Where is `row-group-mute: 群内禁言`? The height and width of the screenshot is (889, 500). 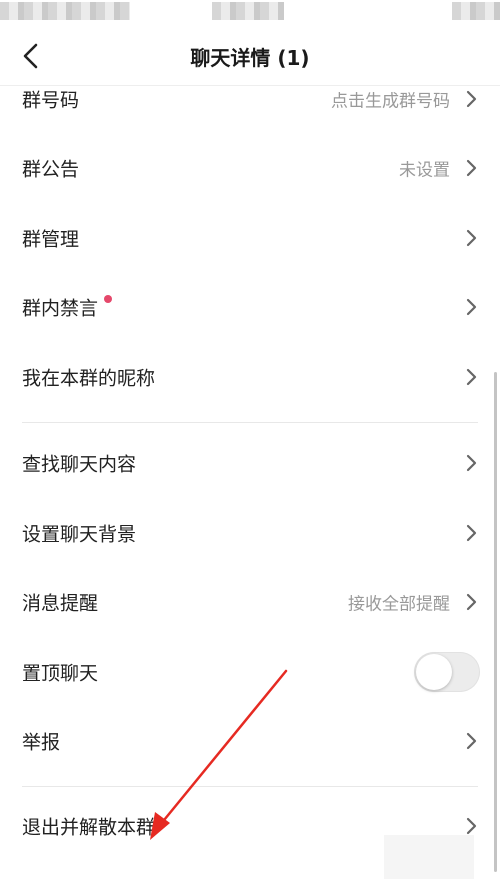
row-group-mute: 群内禁言 is located at coordinates (250, 308).